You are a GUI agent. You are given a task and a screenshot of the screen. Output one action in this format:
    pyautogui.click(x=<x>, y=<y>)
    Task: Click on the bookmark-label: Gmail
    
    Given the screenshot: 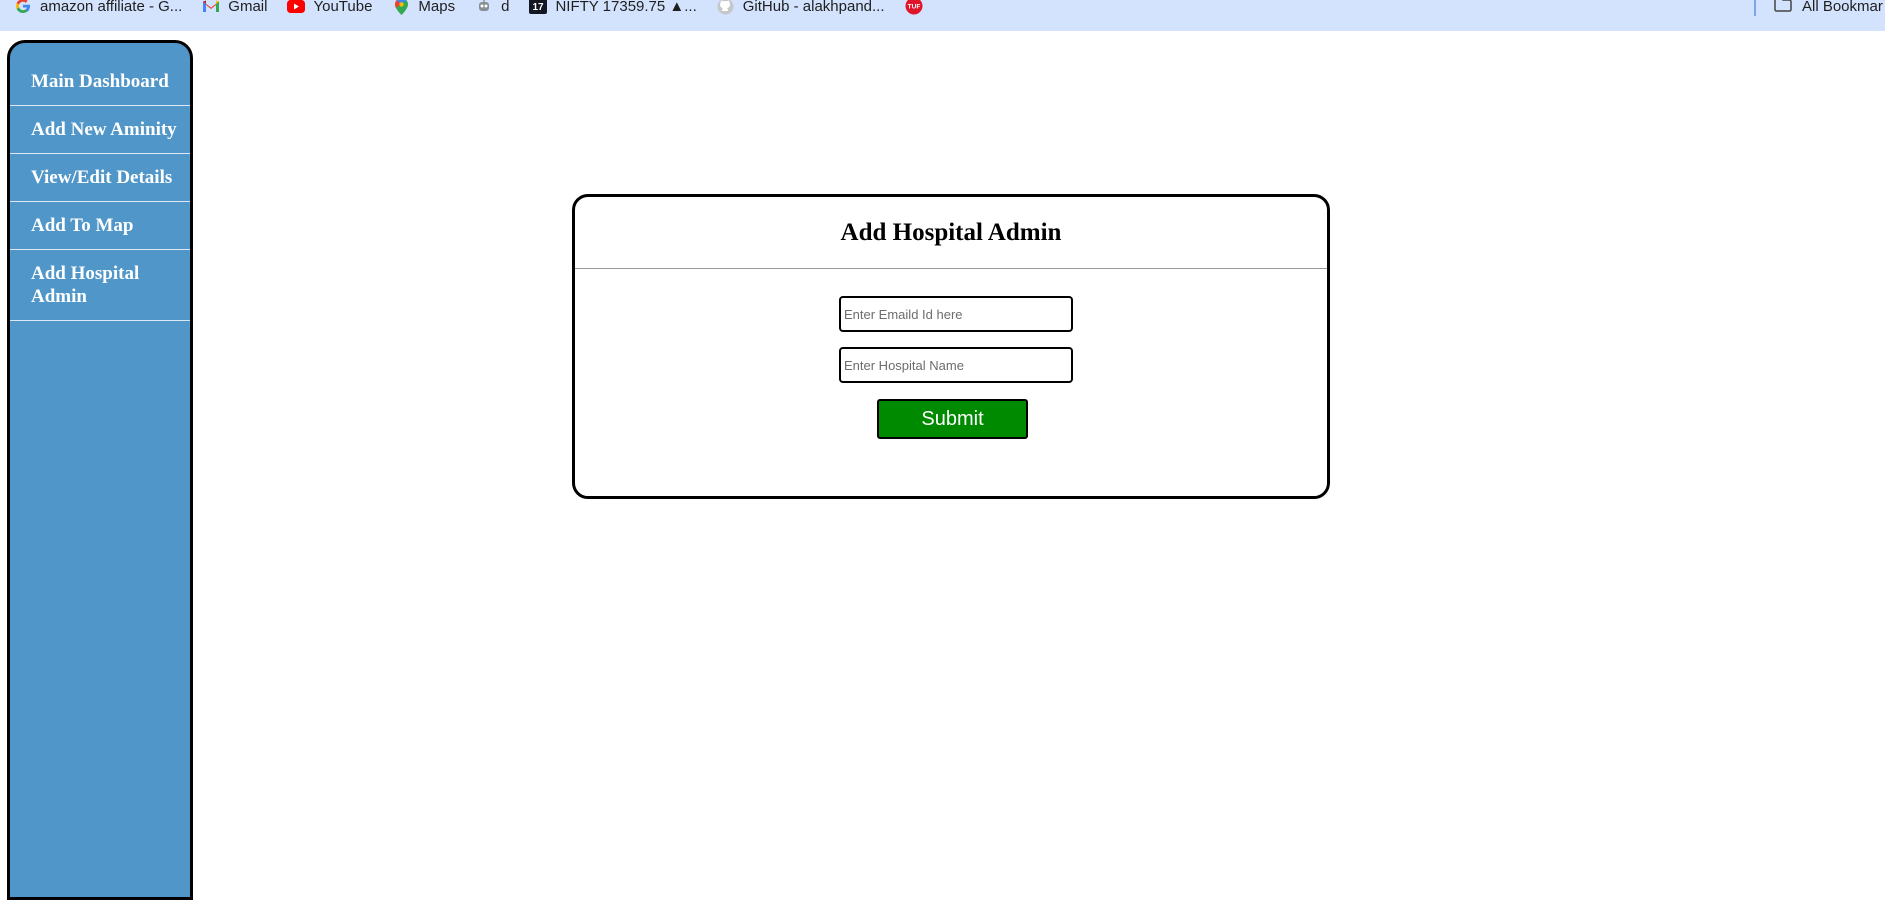 What is the action you would take?
    pyautogui.click(x=248, y=7)
    